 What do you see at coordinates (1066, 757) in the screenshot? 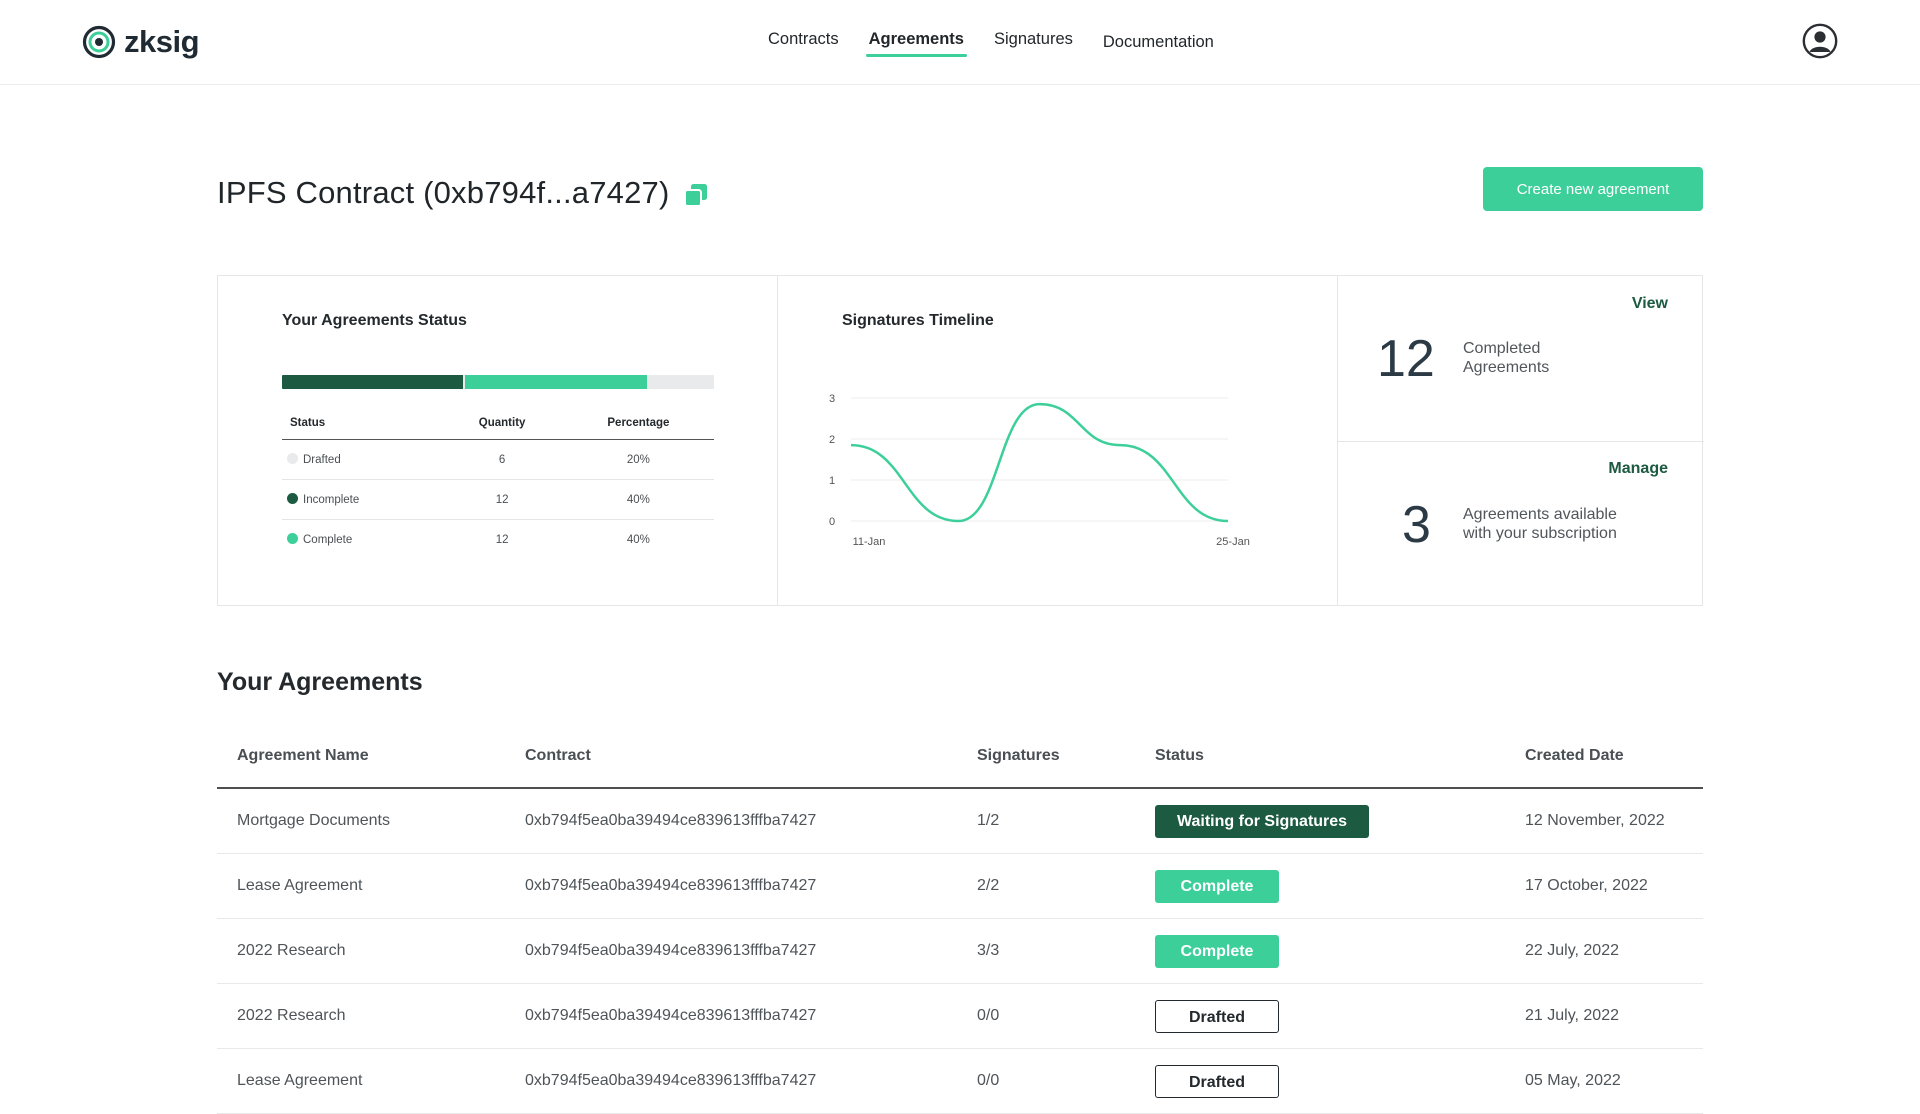
I see `signatures-col-header: Signatures` at bounding box center [1066, 757].